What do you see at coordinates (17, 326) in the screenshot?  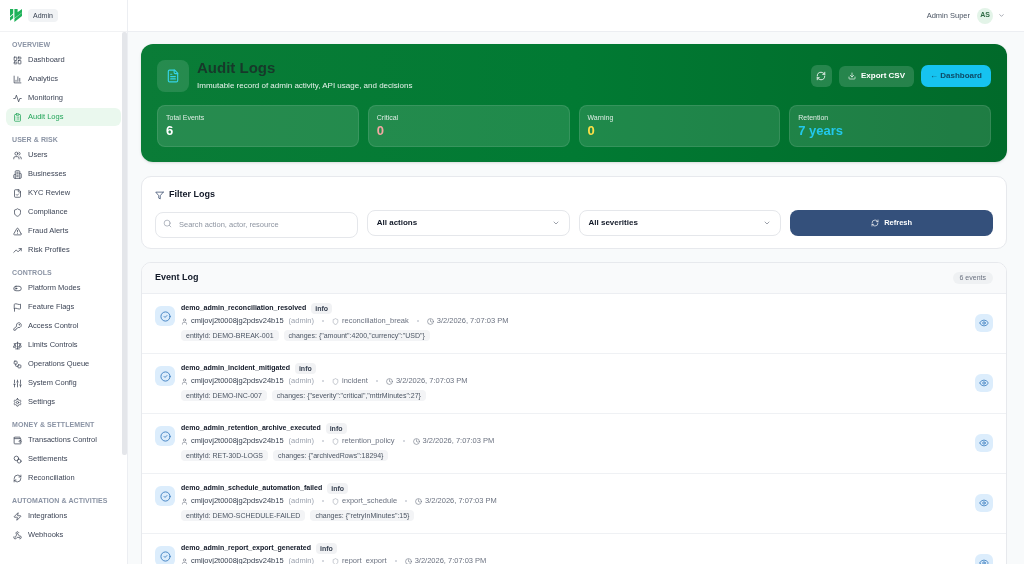 I see `key-icon` at bounding box center [17, 326].